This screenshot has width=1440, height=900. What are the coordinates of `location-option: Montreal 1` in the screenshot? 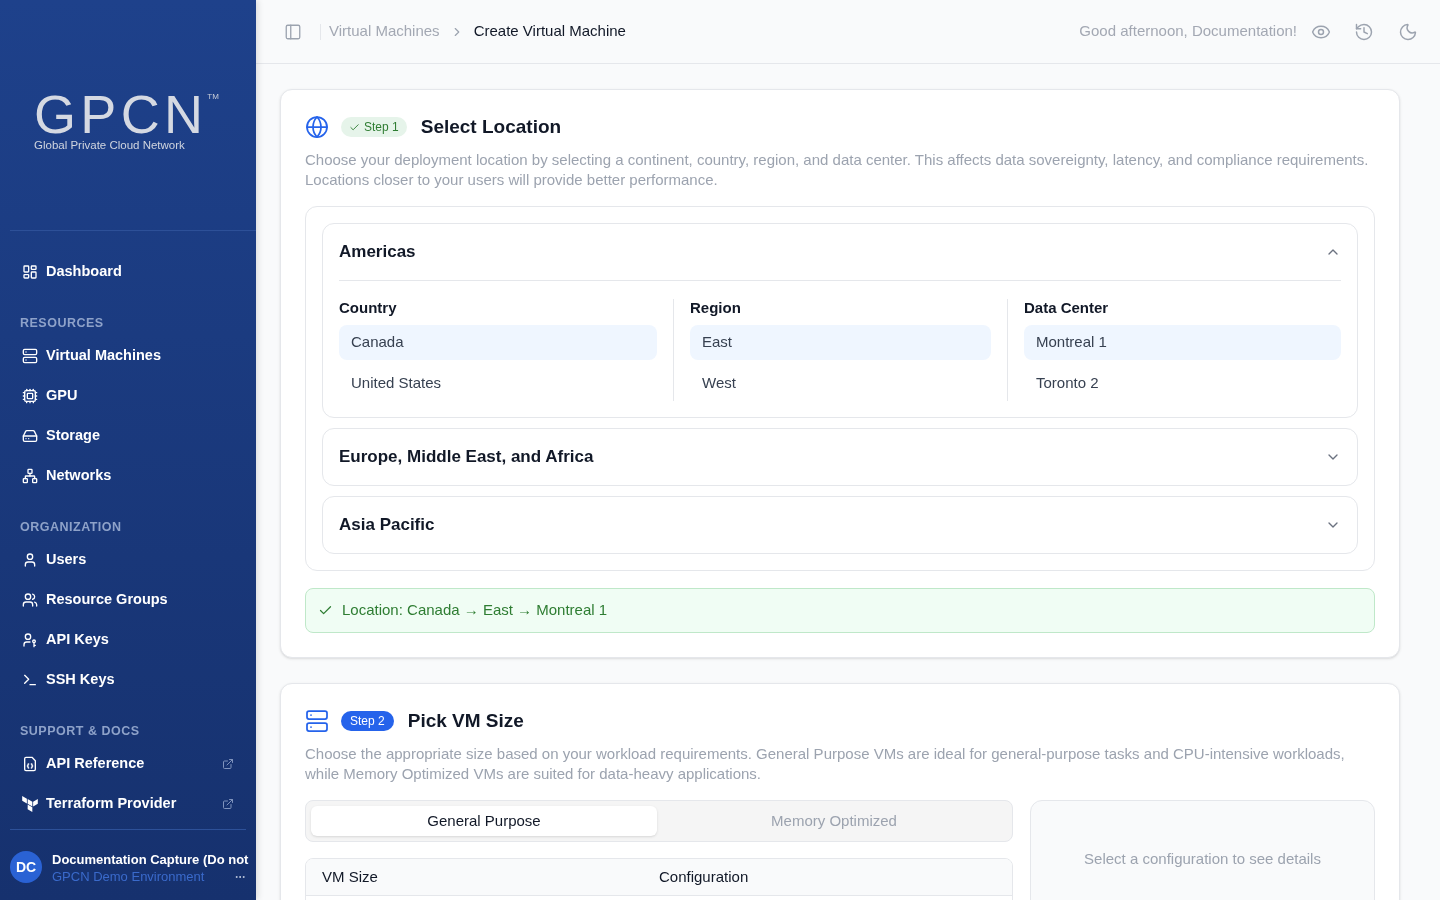 It's located at (1182, 342).